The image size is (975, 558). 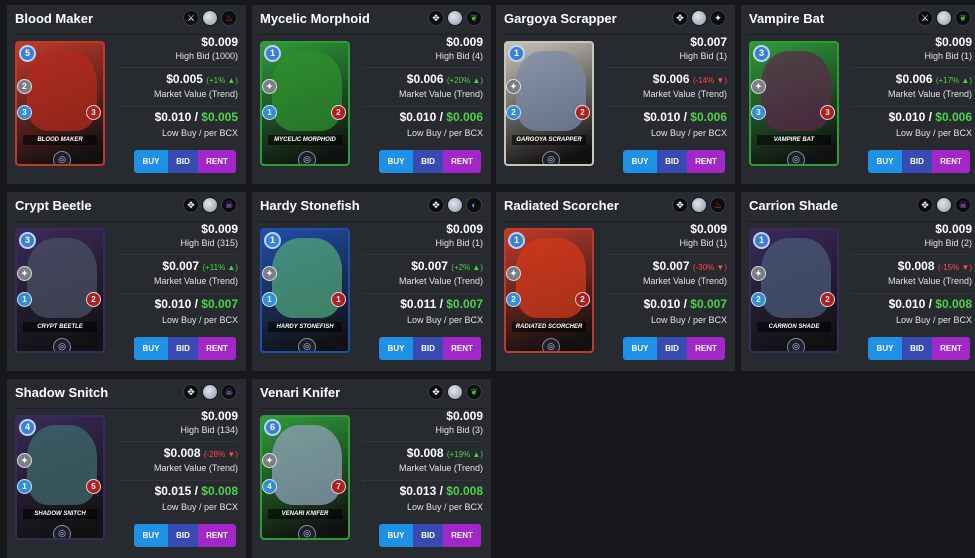 I want to click on card-title: Gargoya Scrapper, so click(x=560, y=18).